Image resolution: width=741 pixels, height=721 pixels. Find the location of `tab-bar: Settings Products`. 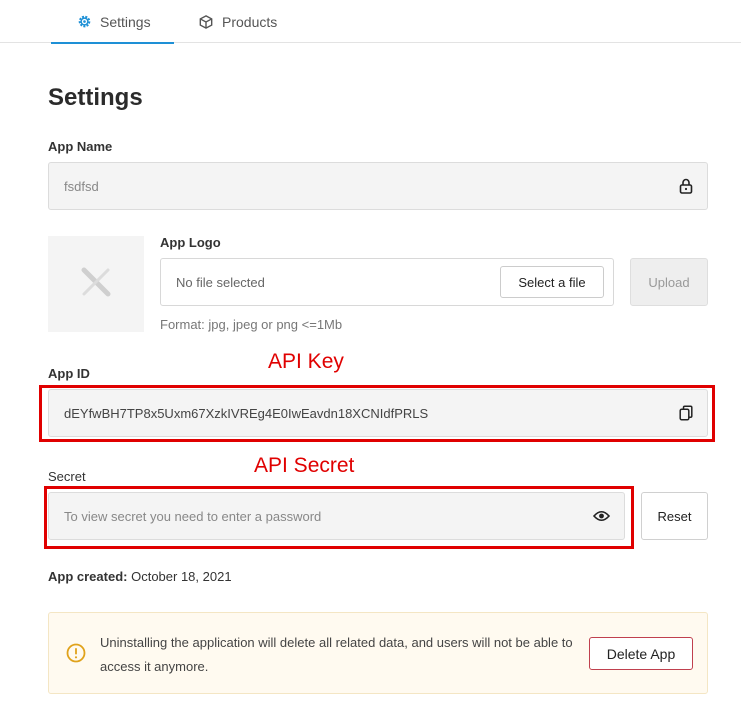

tab-bar: Settings Products is located at coordinates (370, 22).